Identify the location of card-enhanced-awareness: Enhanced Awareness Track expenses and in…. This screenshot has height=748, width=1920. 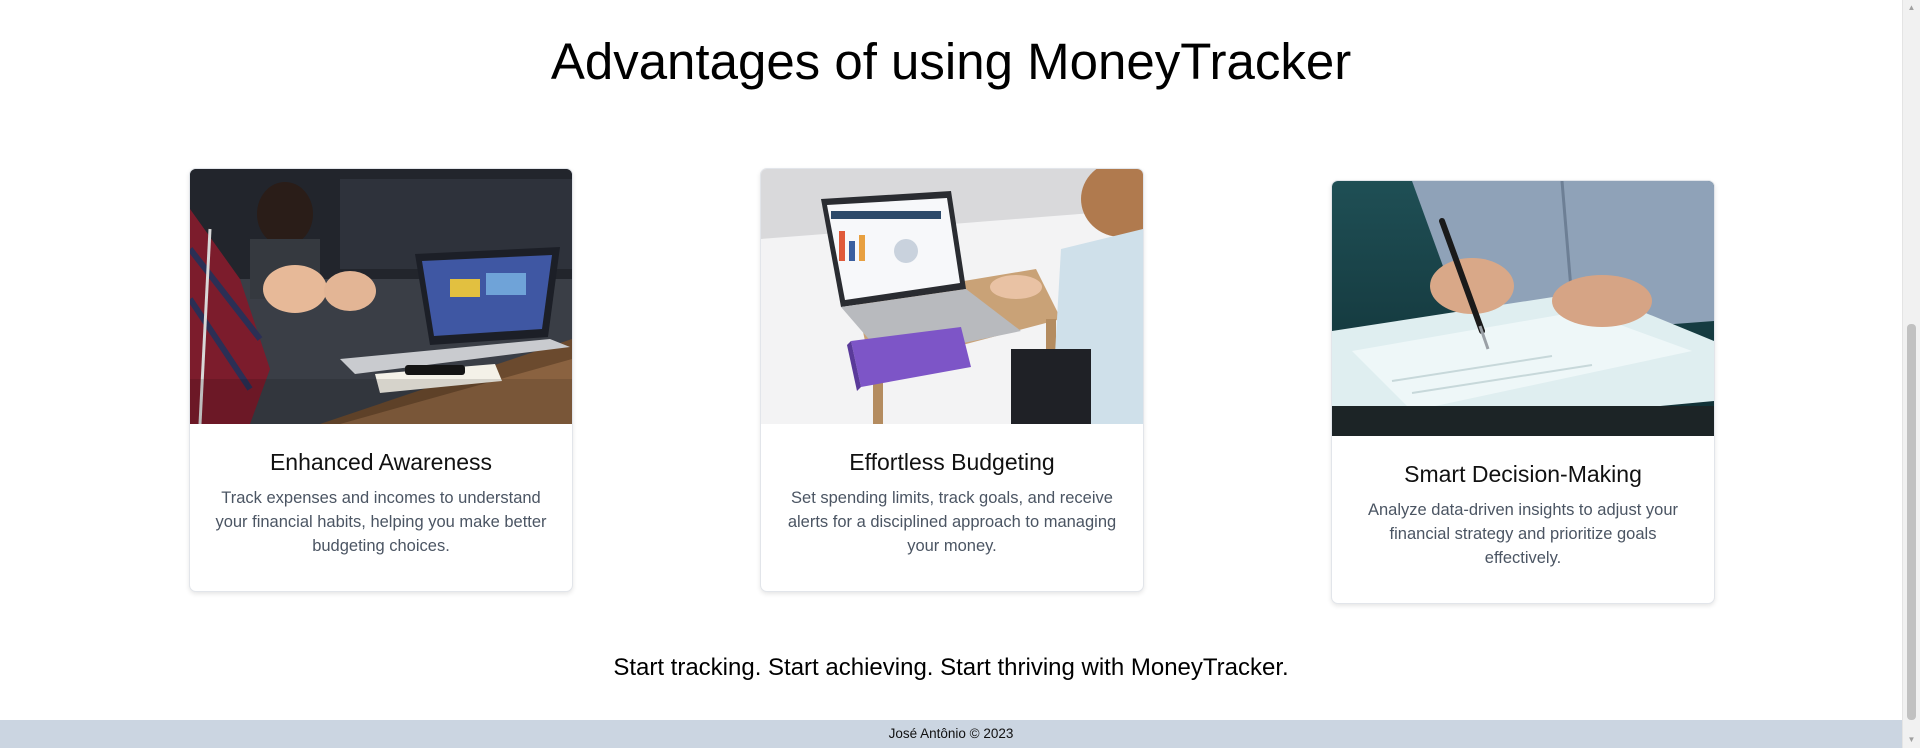
(381, 380).